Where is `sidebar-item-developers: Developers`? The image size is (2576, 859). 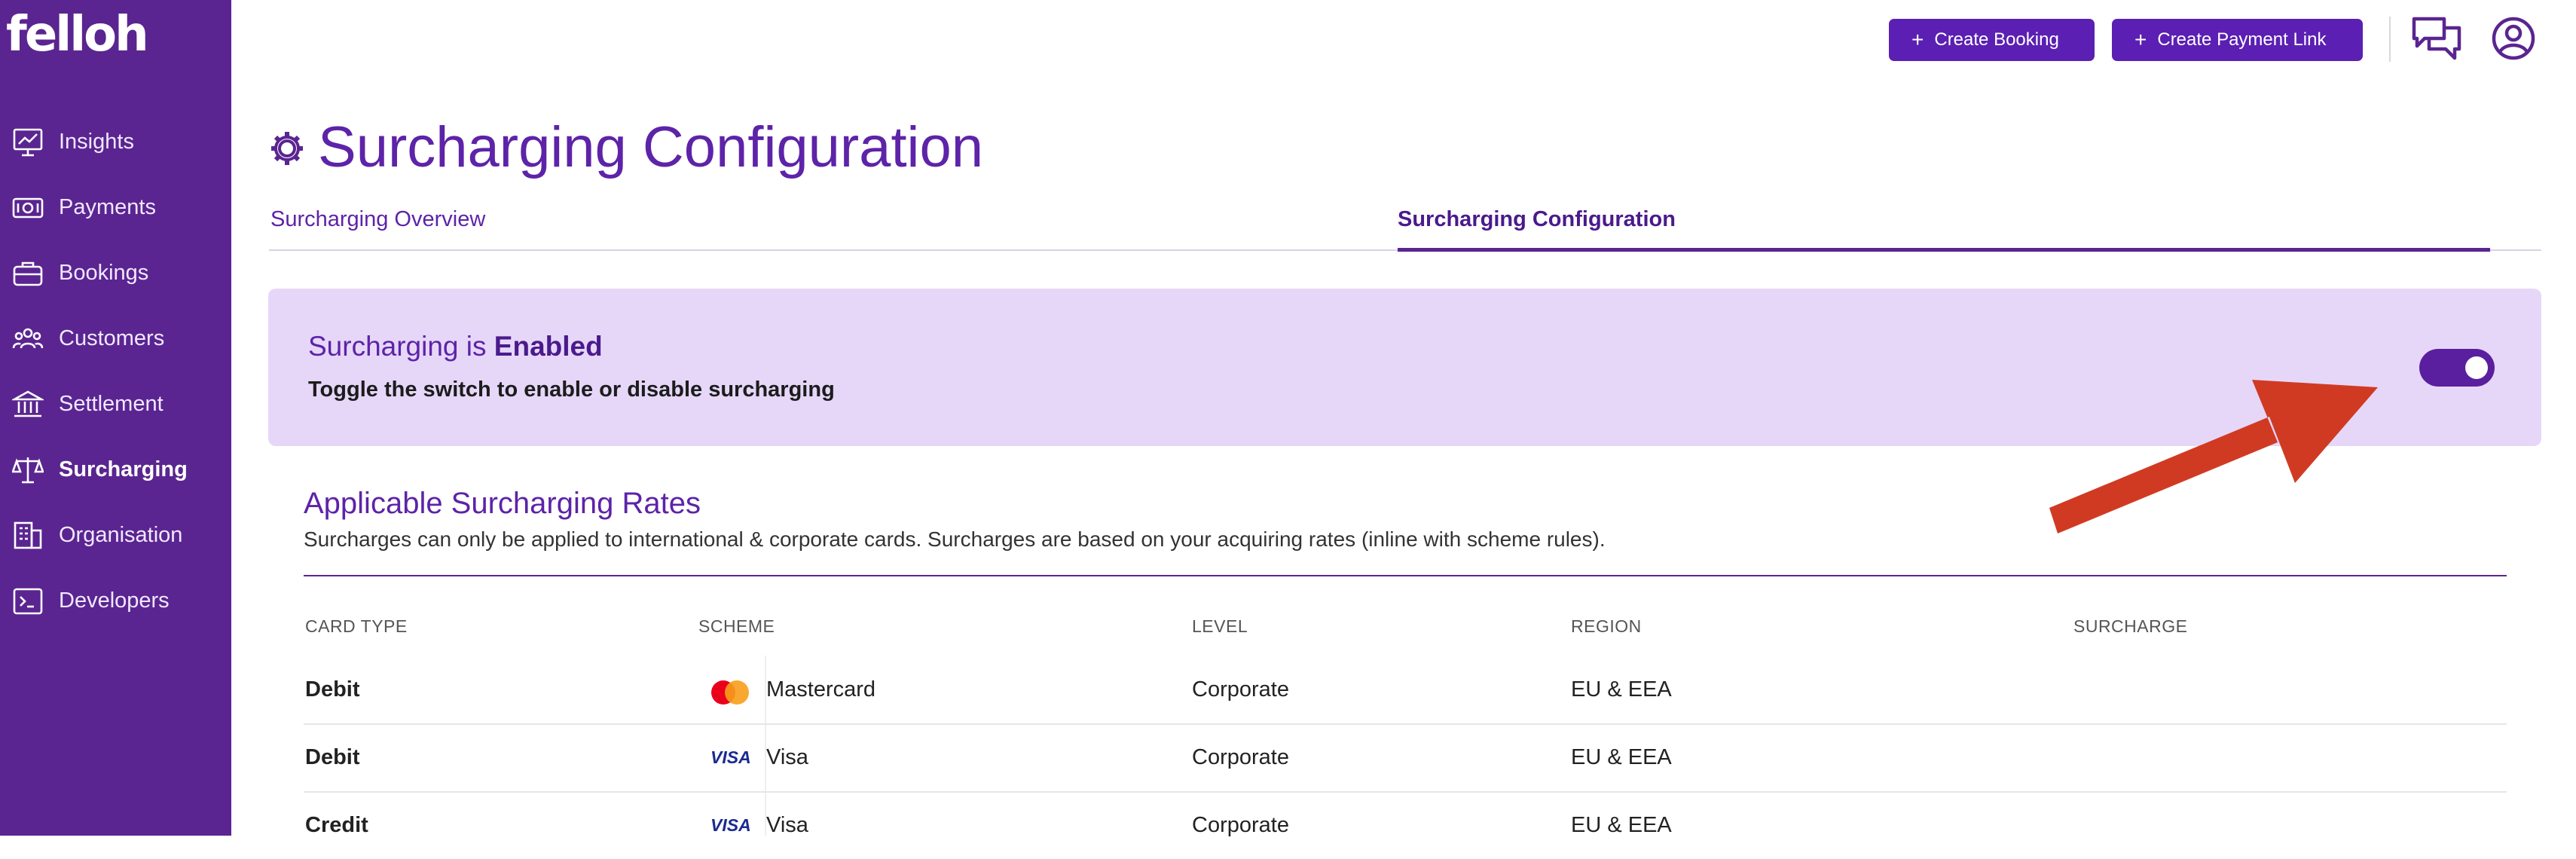 sidebar-item-developers: Developers is located at coordinates (115, 601).